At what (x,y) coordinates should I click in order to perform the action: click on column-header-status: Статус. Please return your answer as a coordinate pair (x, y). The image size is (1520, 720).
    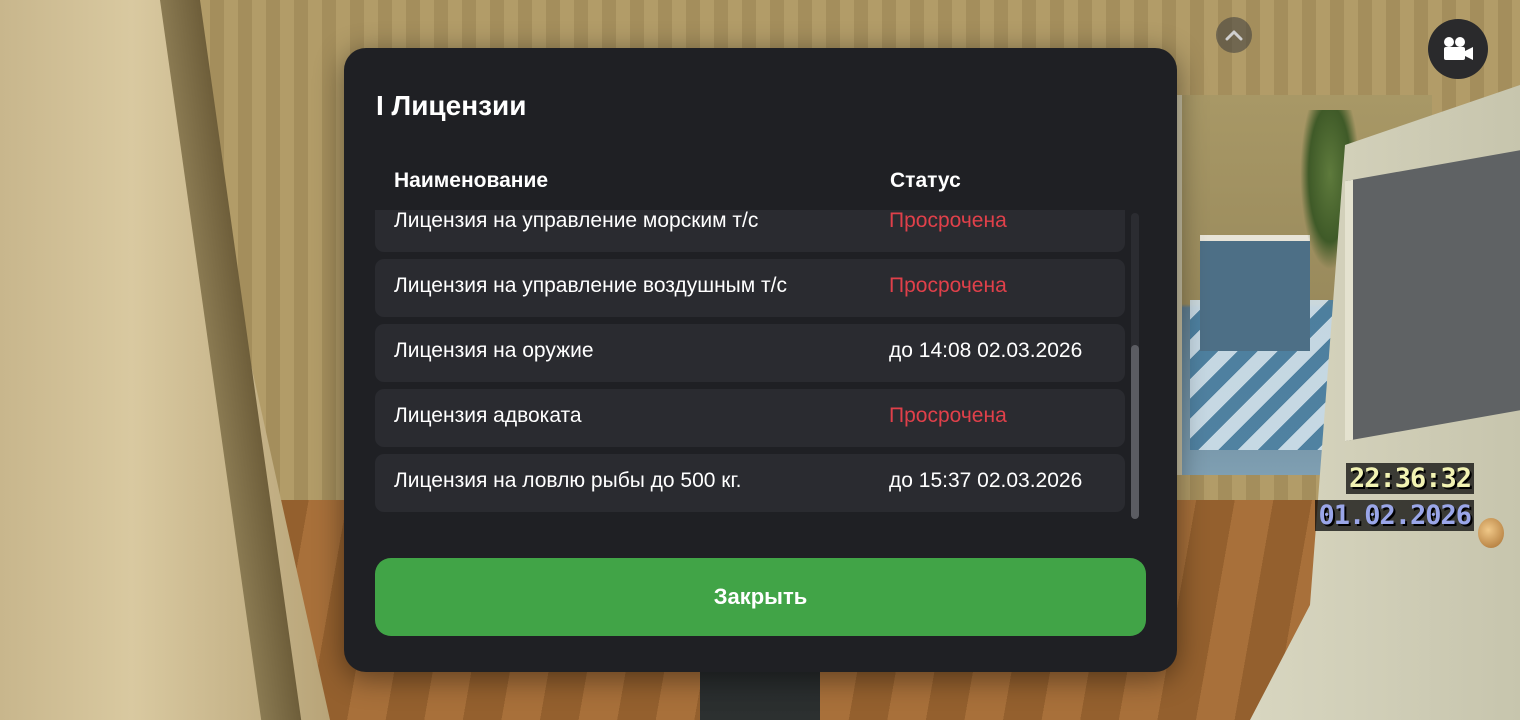
    Looking at the image, I should click on (925, 180).